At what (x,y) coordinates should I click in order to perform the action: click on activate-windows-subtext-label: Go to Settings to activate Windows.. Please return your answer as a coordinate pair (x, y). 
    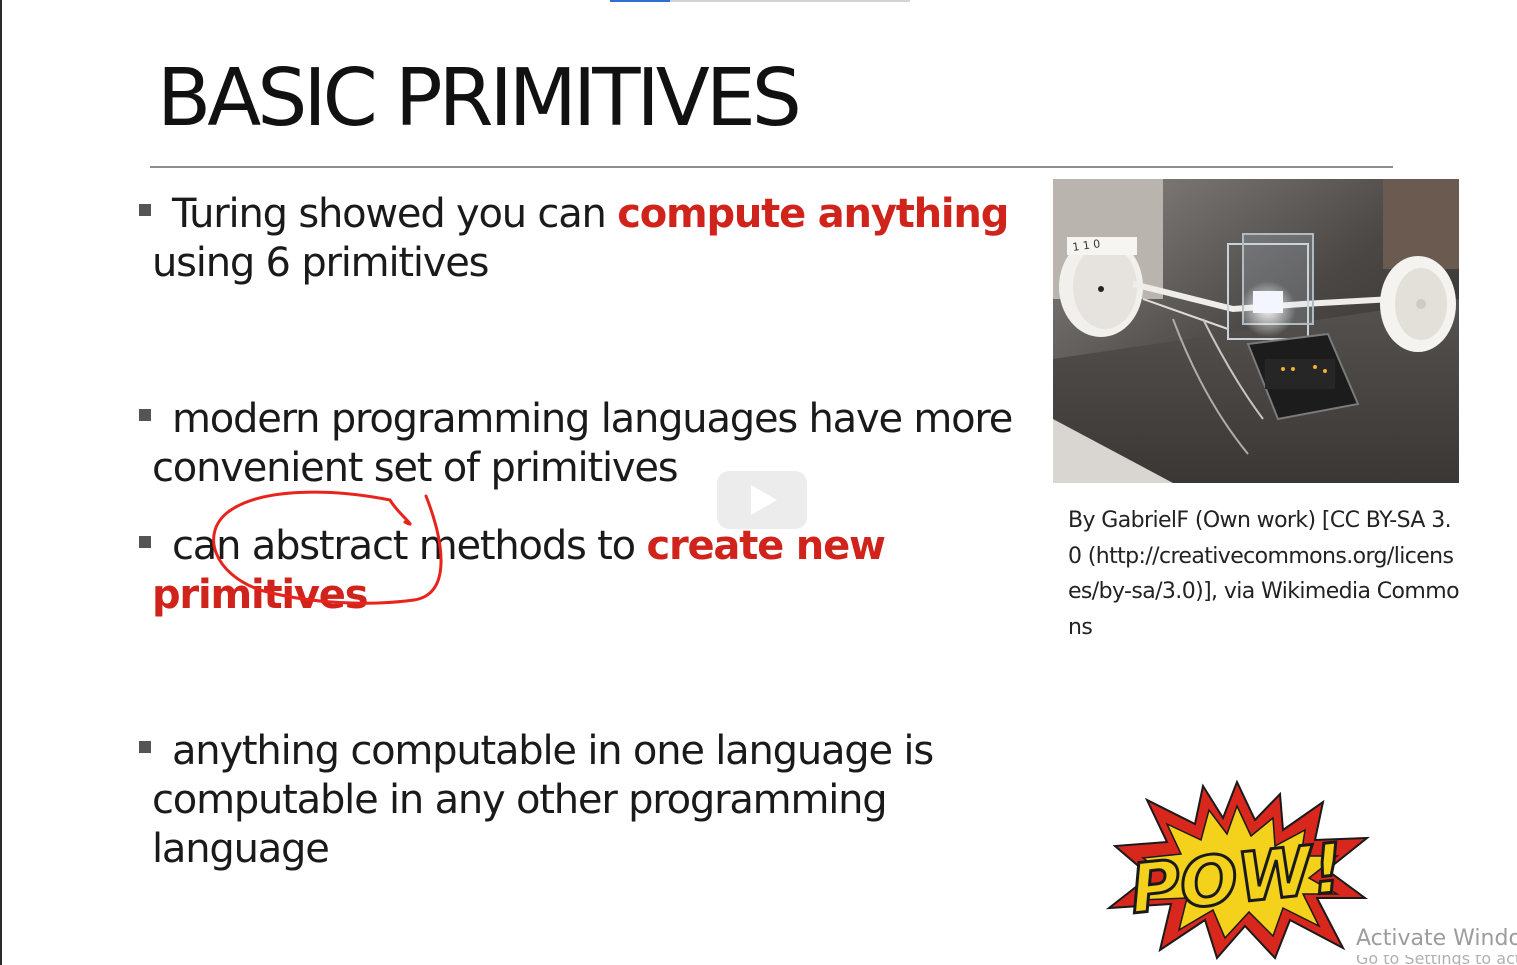
    Looking at the image, I should click on (1436, 960).